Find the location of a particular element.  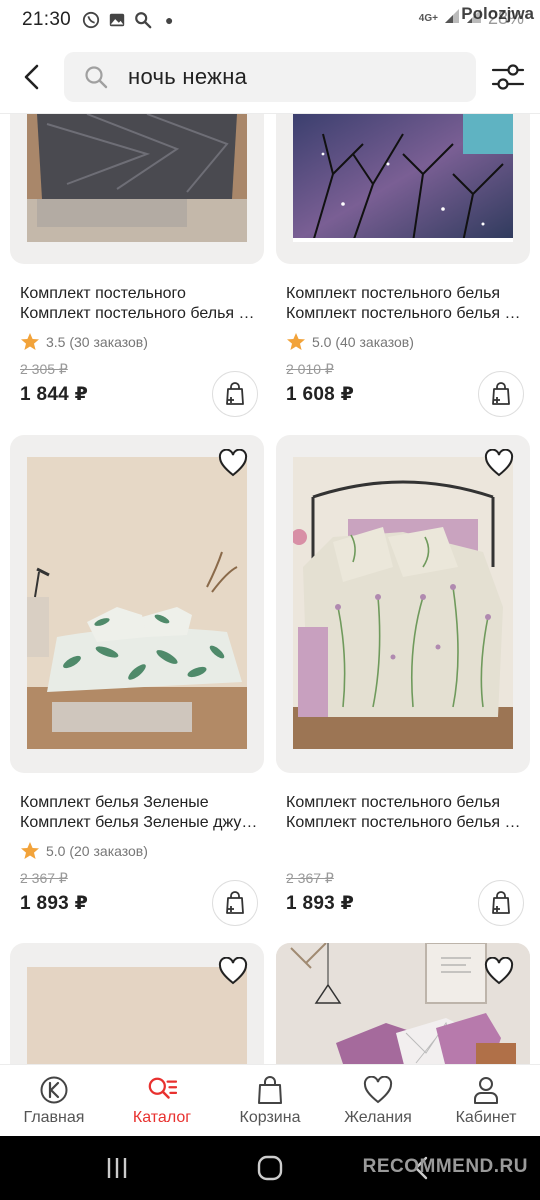

nav-cart: Корзина is located at coordinates (270, 1101).